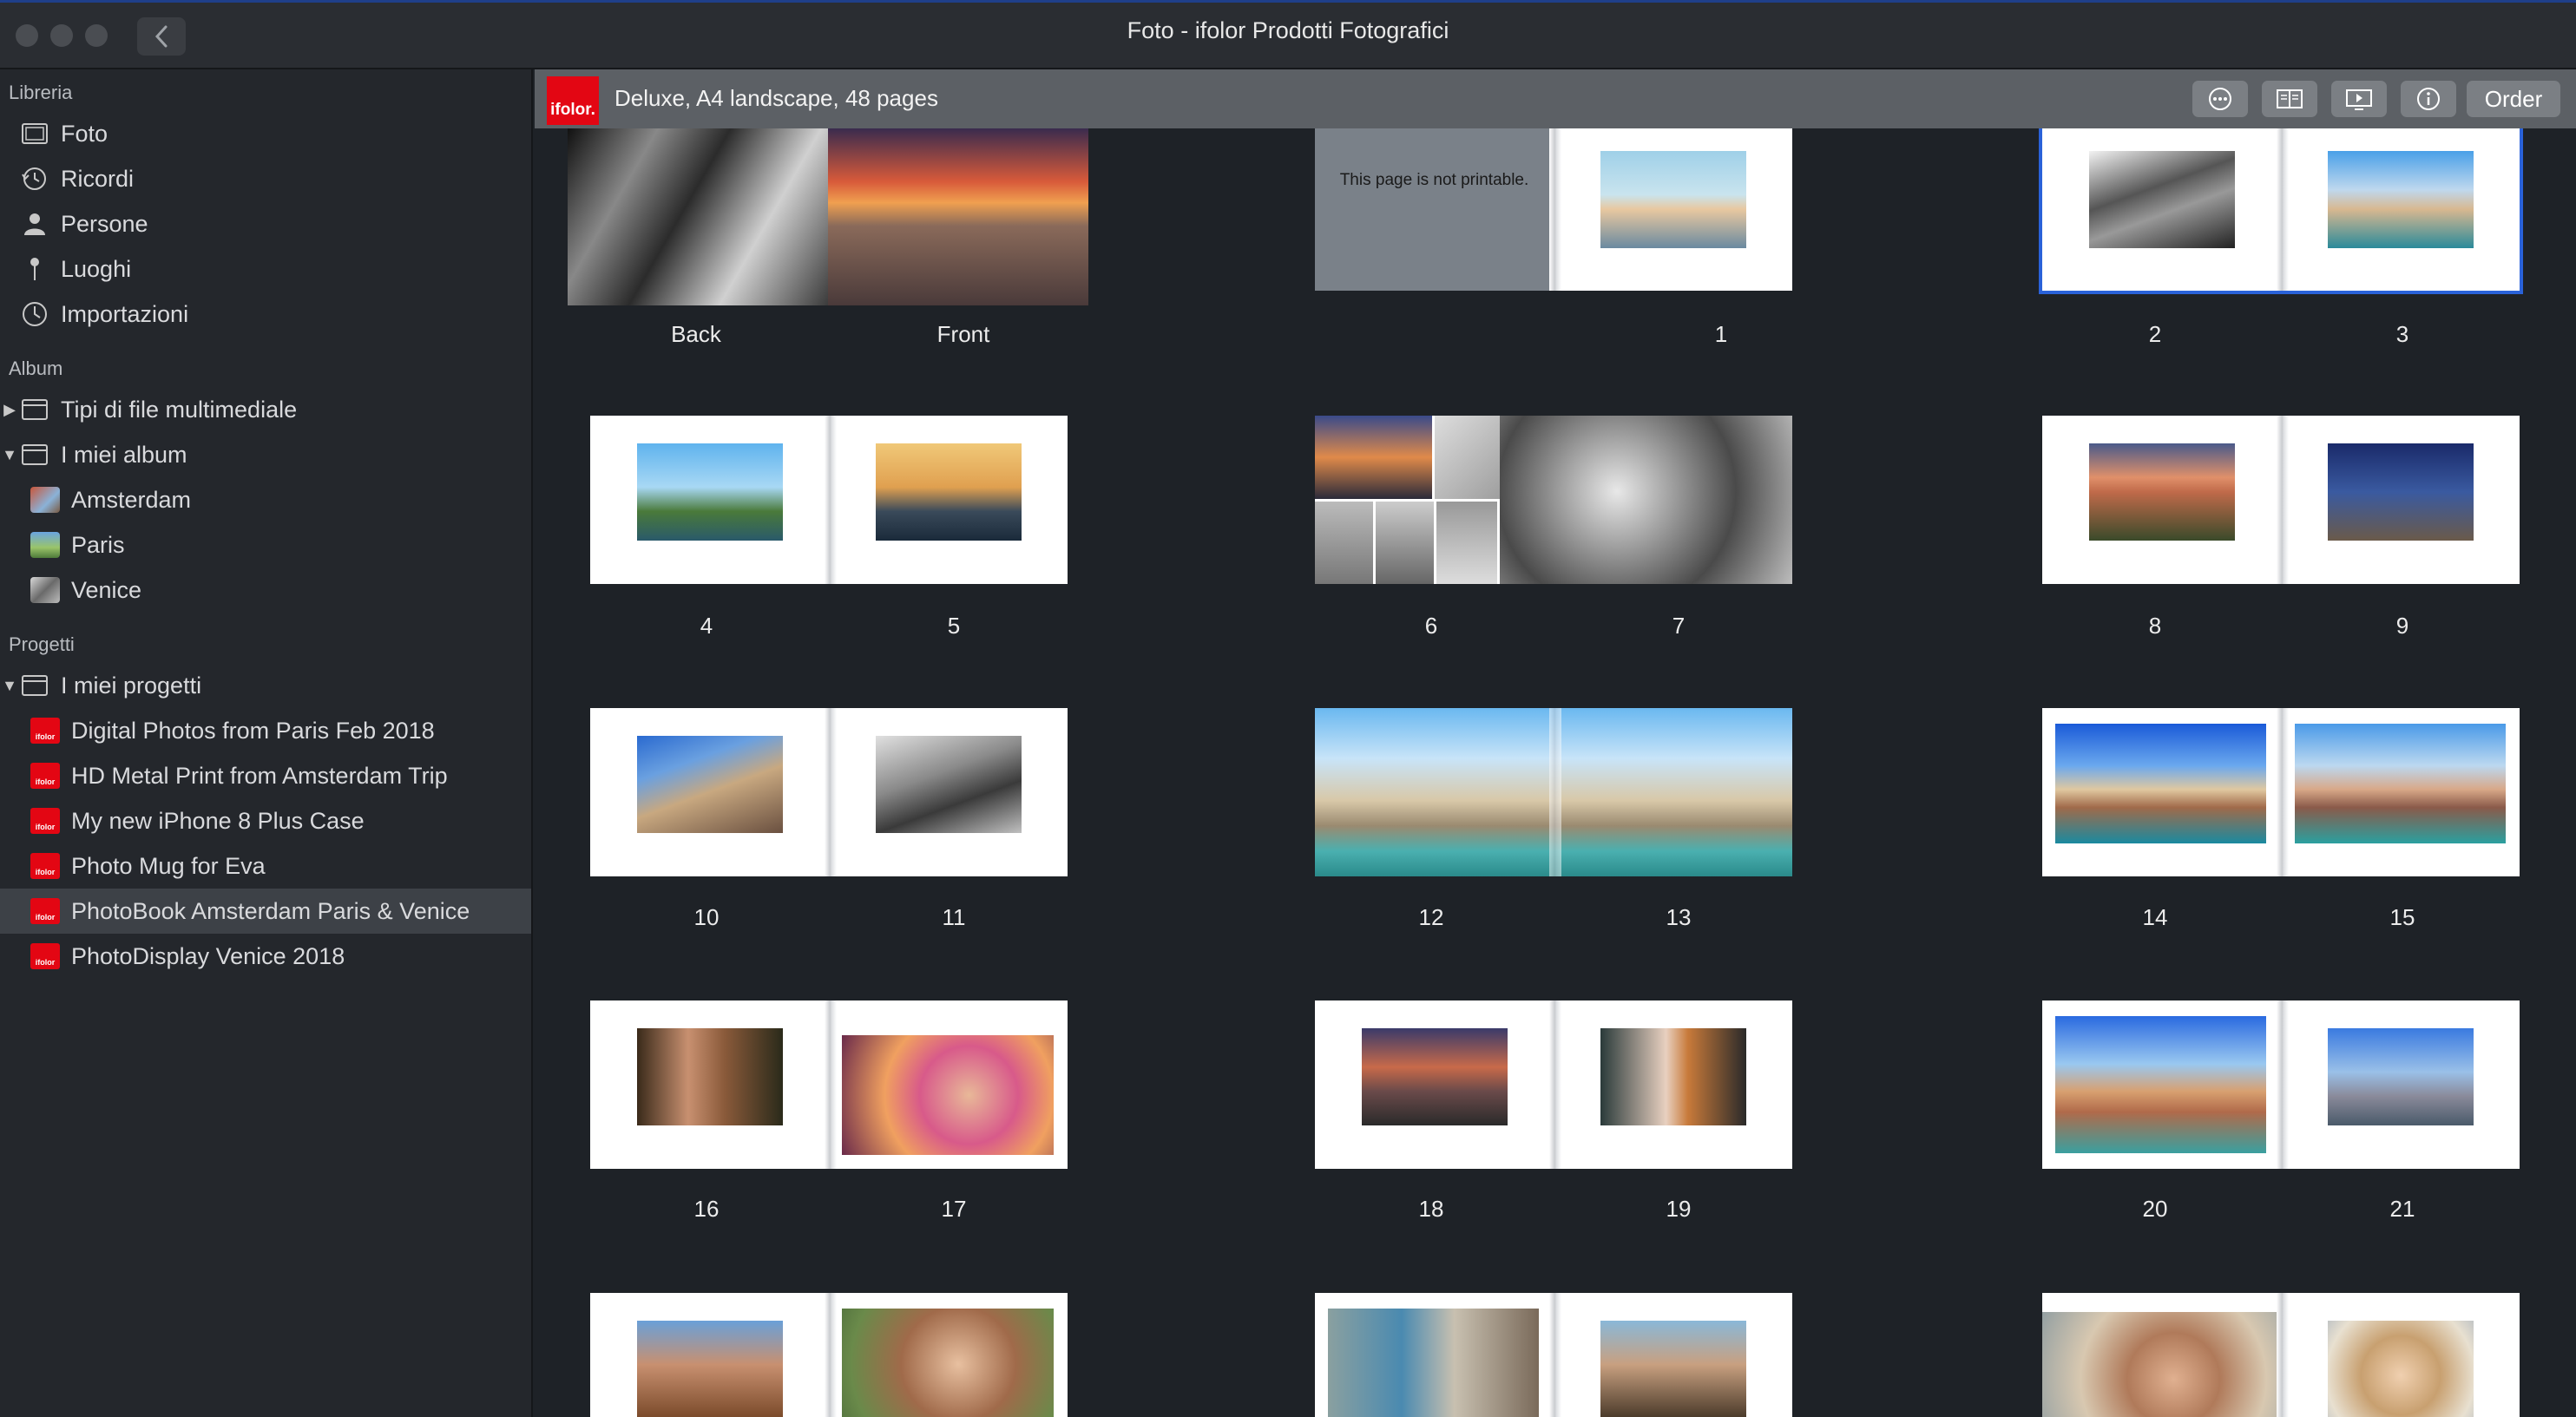 The height and width of the screenshot is (1417, 2576). Describe the element at coordinates (265, 499) in the screenshot. I see `sidebar-item-amsterdam: Amsterdam` at that location.